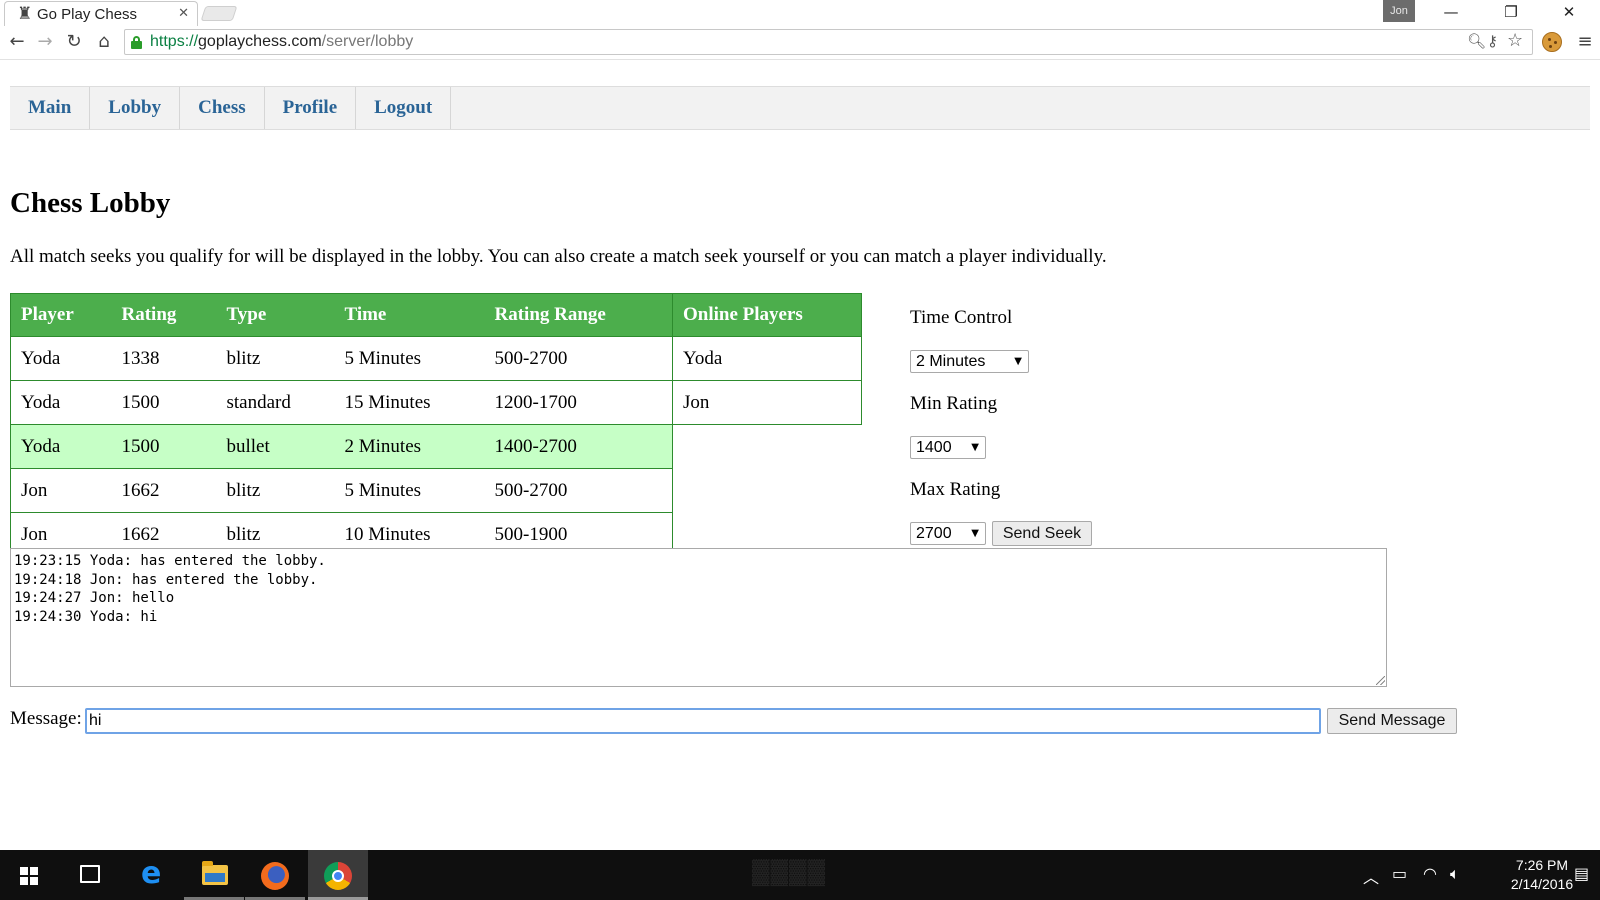 The image size is (1600, 900). What do you see at coordinates (948, 533) in the screenshot?
I see `max-rating-select: 2700 ▼` at bounding box center [948, 533].